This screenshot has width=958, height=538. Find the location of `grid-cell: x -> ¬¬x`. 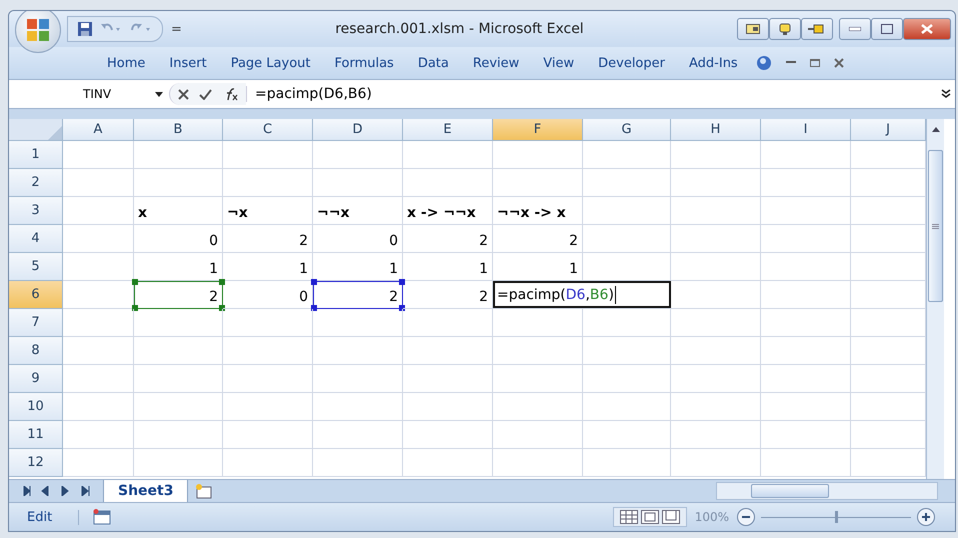

grid-cell: x -> ¬¬x is located at coordinates (448, 211).